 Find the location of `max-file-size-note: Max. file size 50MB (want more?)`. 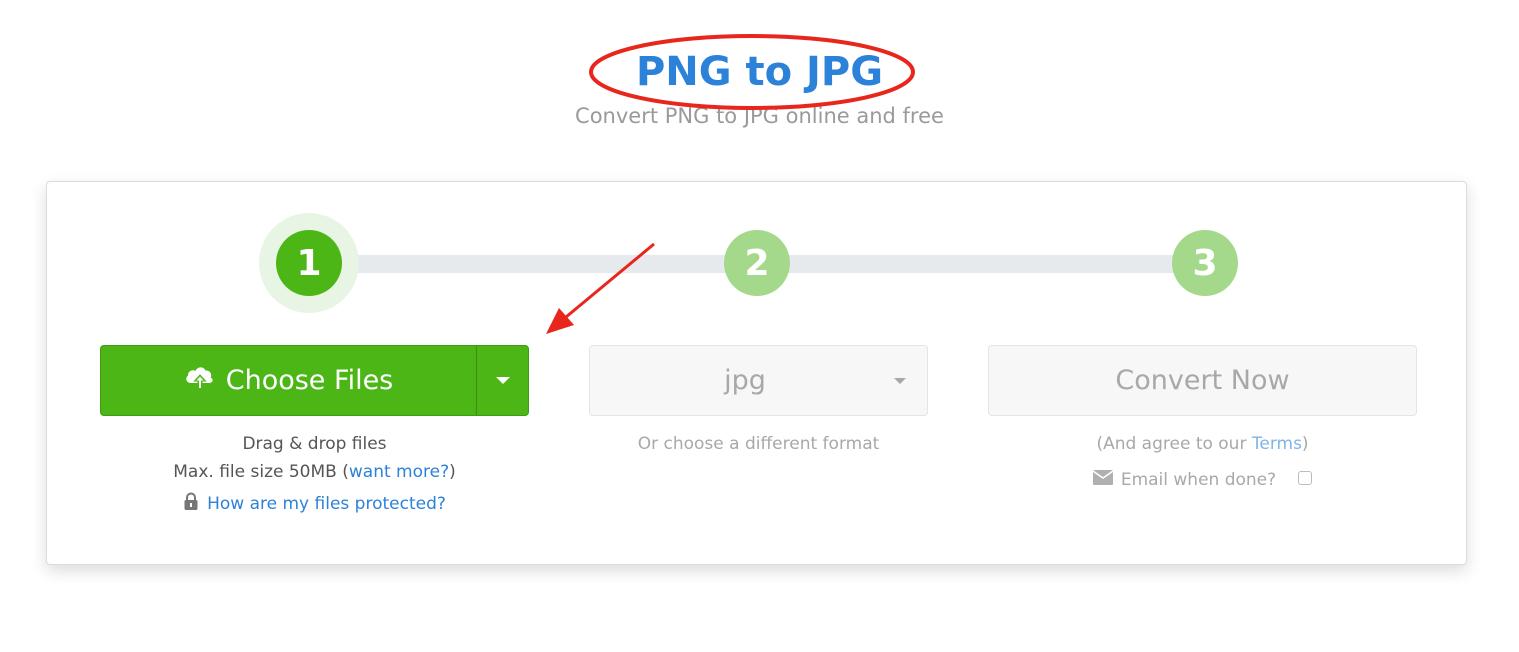

max-file-size-note: Max. file size 50MB (want more?) is located at coordinates (314, 472).